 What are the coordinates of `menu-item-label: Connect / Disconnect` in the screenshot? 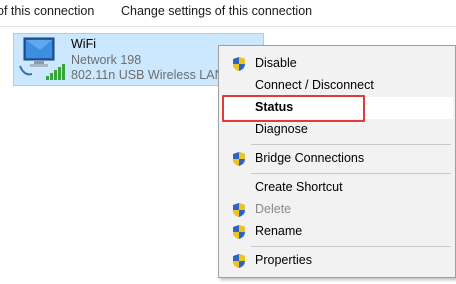 It's located at (314, 85).